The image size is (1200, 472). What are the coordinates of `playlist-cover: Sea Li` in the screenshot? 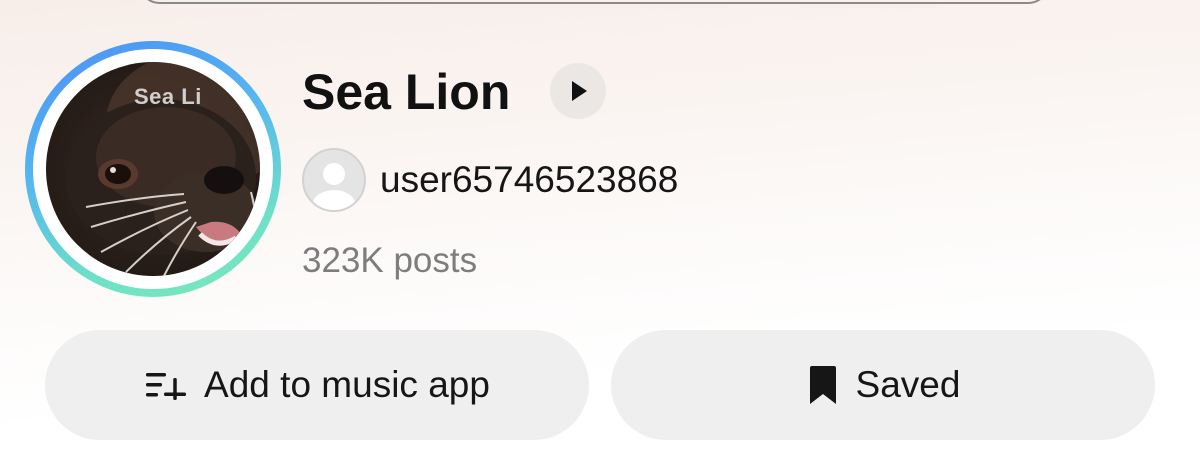 It's located at (153, 169).